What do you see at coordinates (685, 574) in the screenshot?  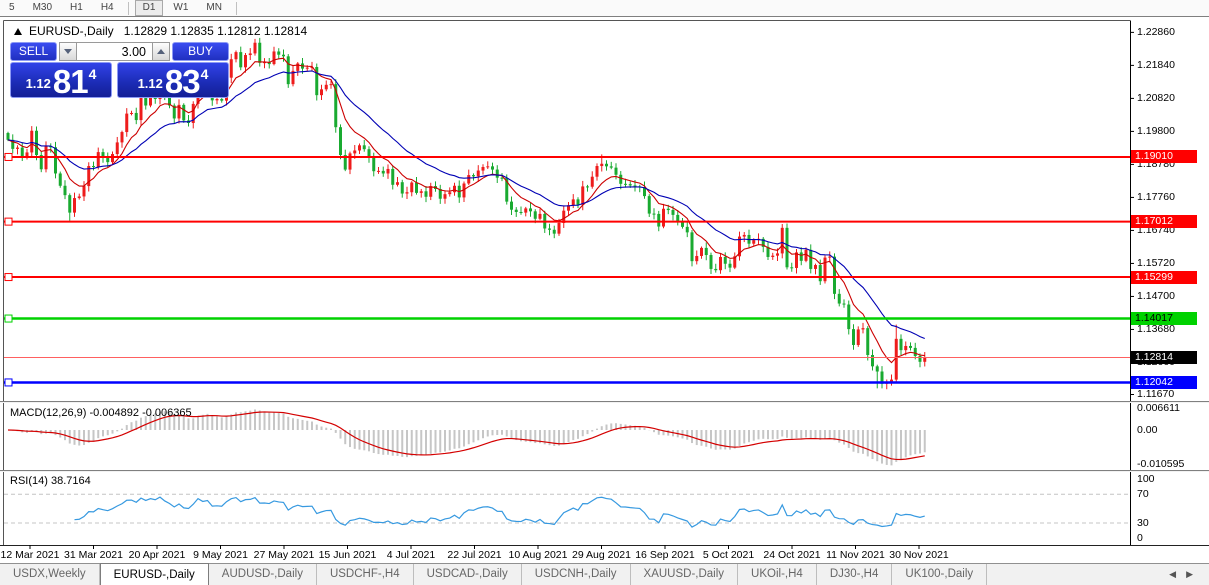 I see `symbol-tab-xauusd-: XAUUSD-,Daily` at bounding box center [685, 574].